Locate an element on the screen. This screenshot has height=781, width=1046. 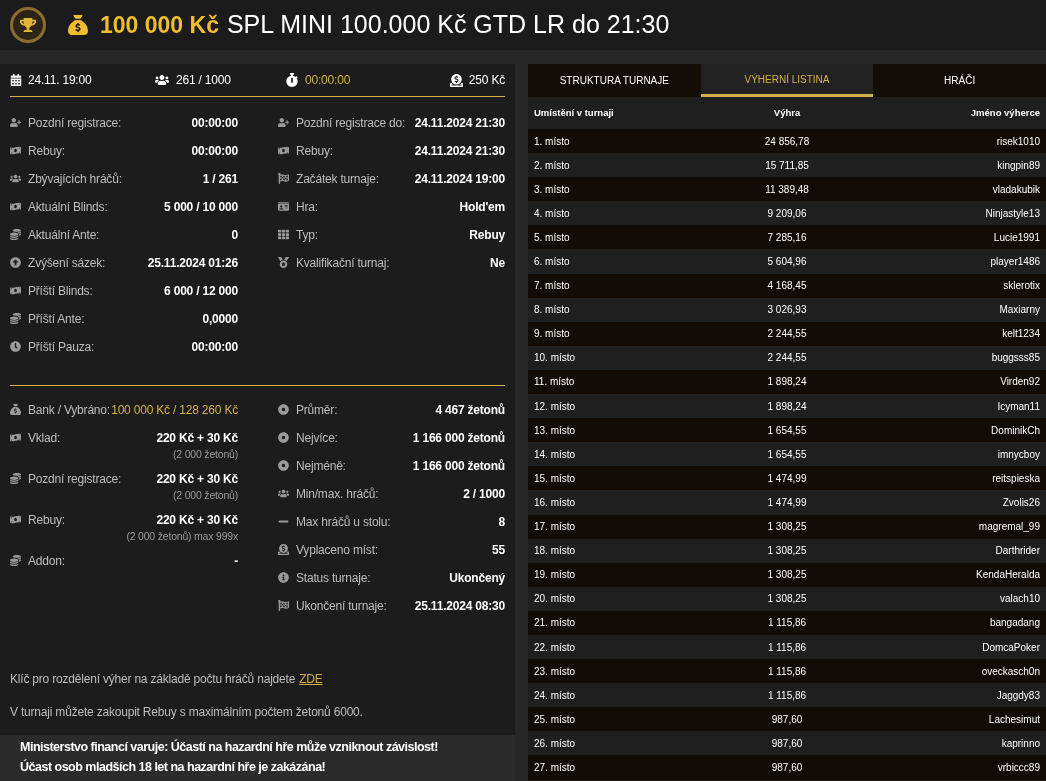
detail-value: 25.11.2024 01:26 is located at coordinates (192, 263).